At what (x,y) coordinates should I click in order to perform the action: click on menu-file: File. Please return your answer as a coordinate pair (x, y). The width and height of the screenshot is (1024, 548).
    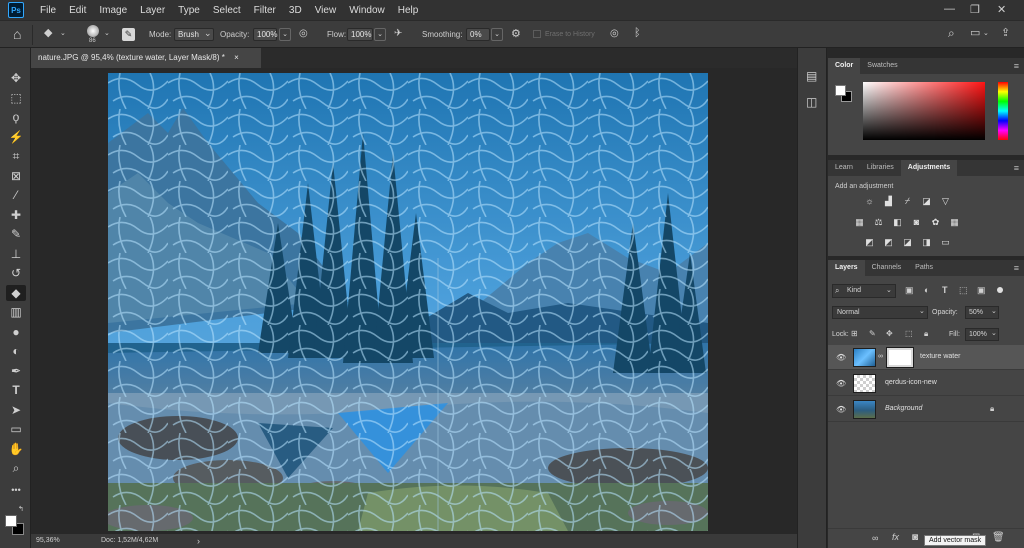
    Looking at the image, I should click on (48, 10).